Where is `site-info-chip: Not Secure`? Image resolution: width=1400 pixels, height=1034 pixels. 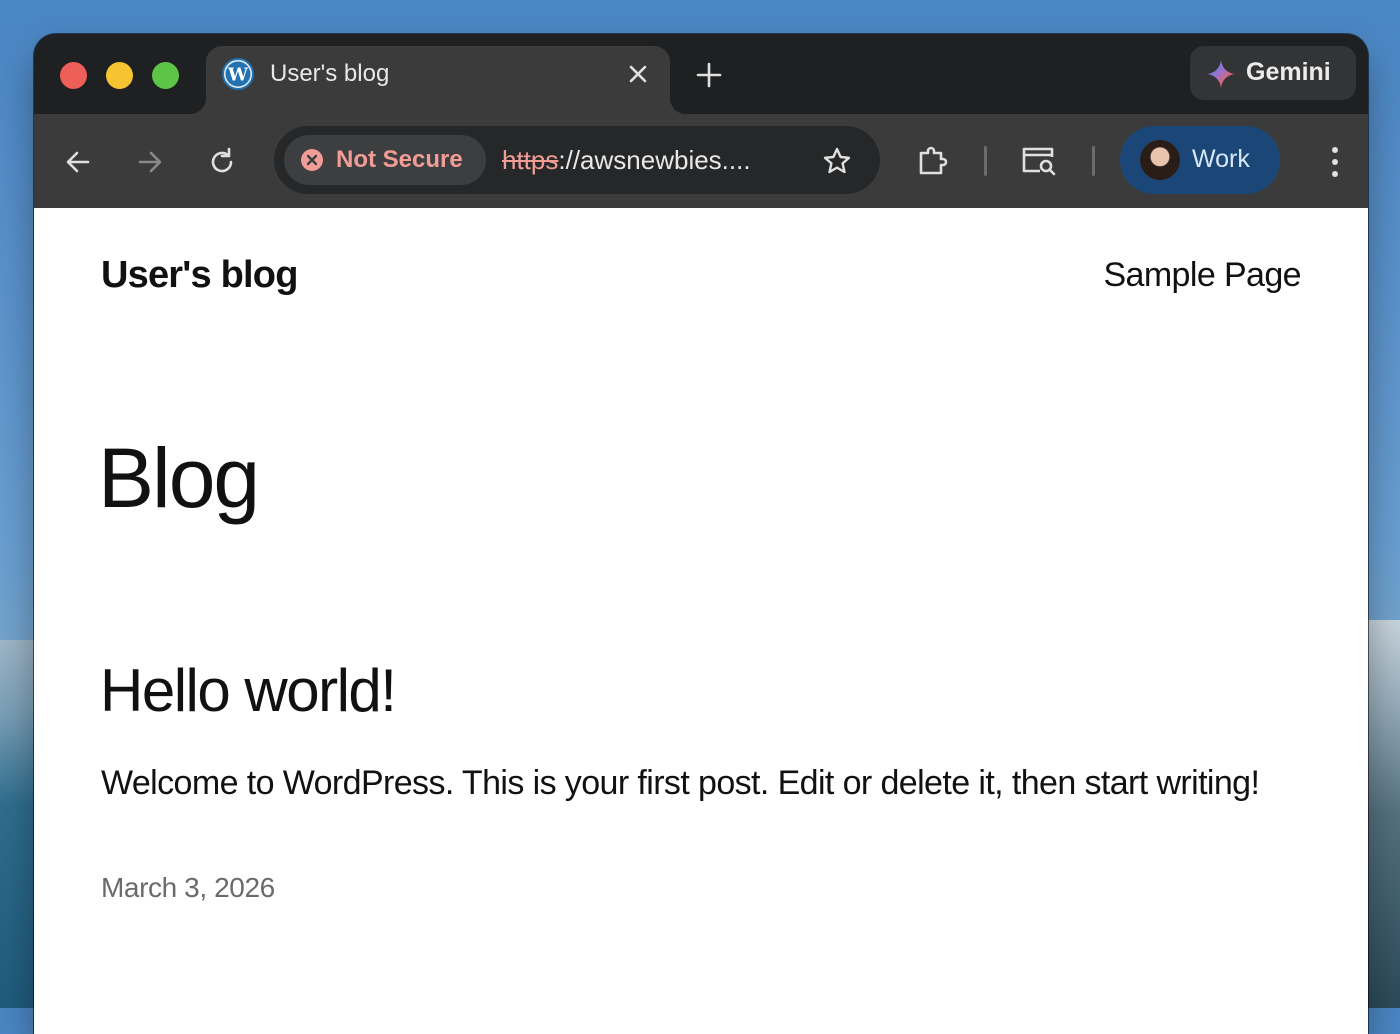 site-info-chip: Not Secure is located at coordinates (385, 160).